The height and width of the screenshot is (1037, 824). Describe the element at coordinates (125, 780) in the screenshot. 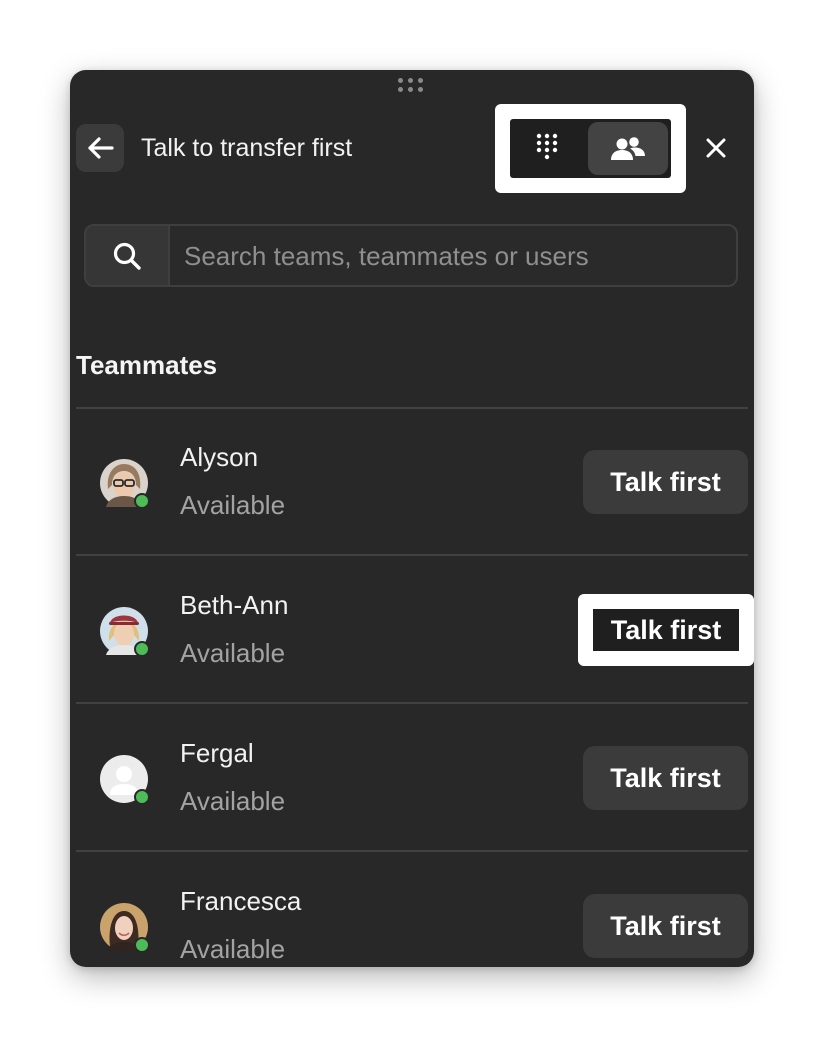

I see `default-avatar-icon` at that location.